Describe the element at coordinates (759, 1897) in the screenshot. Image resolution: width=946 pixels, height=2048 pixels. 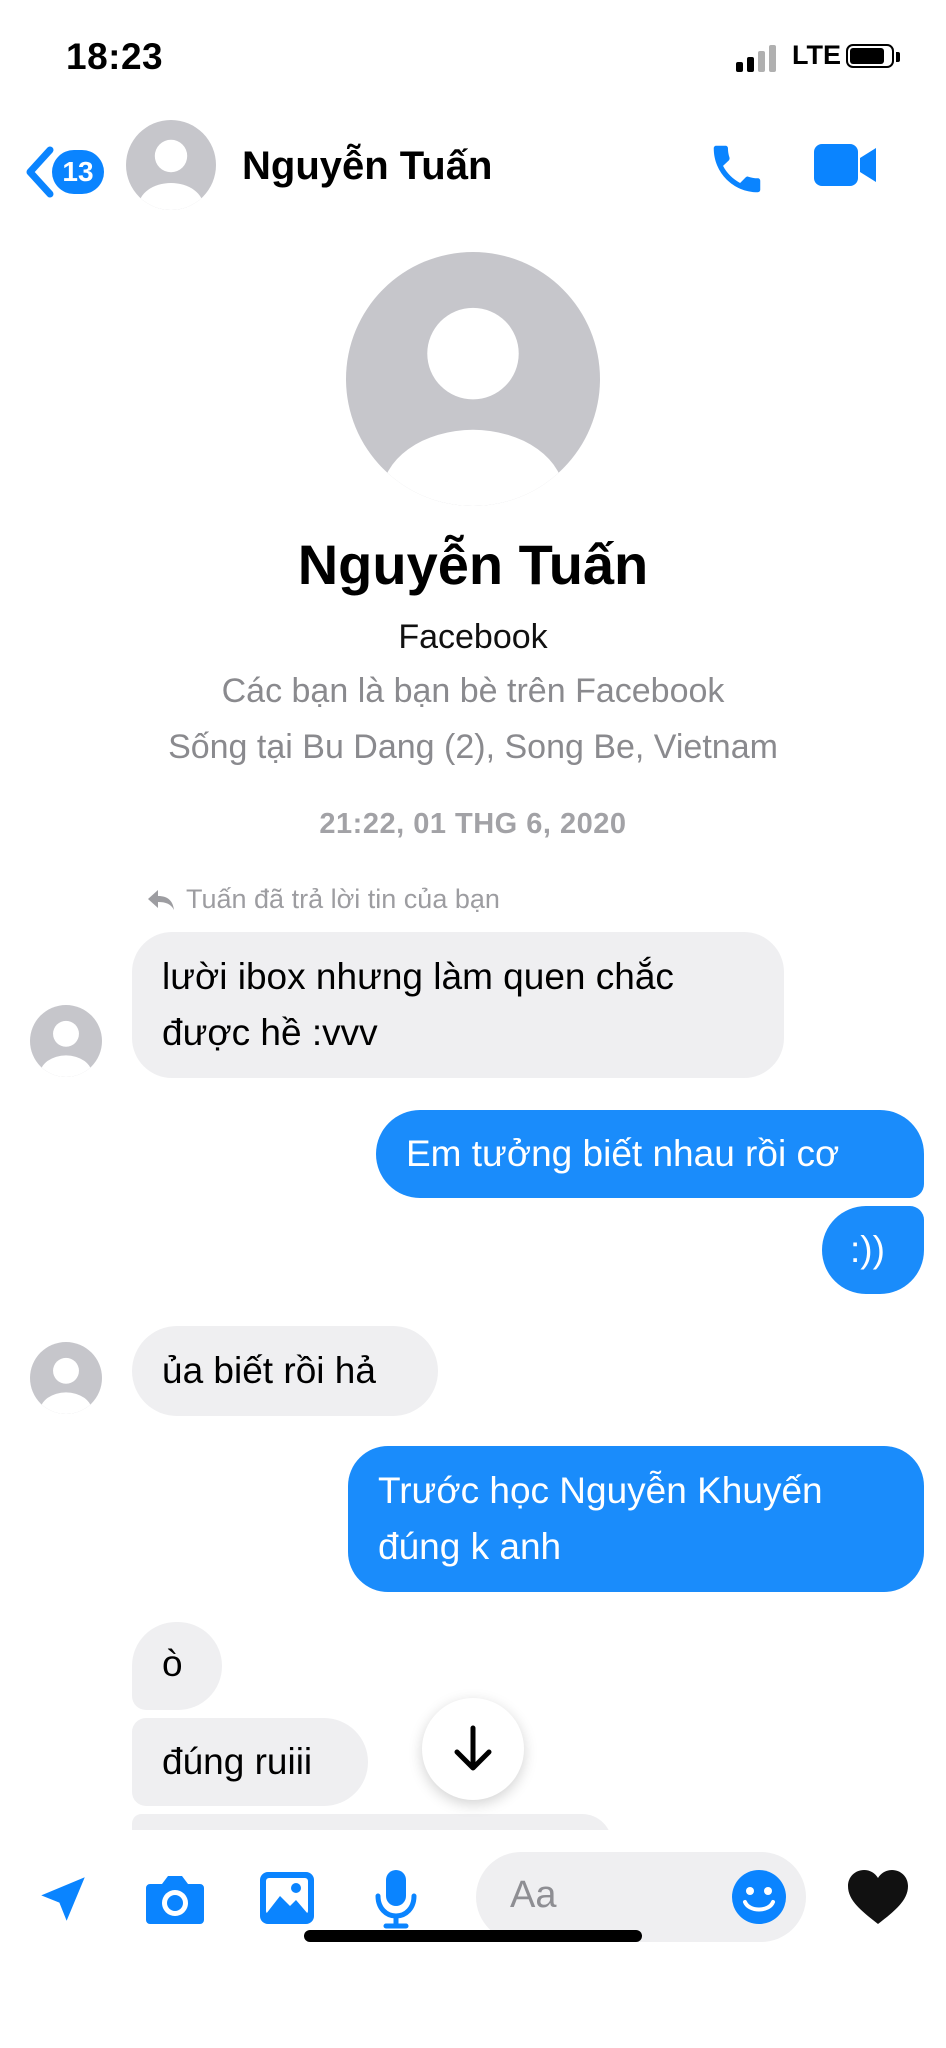
I see `emoji-icon` at that location.